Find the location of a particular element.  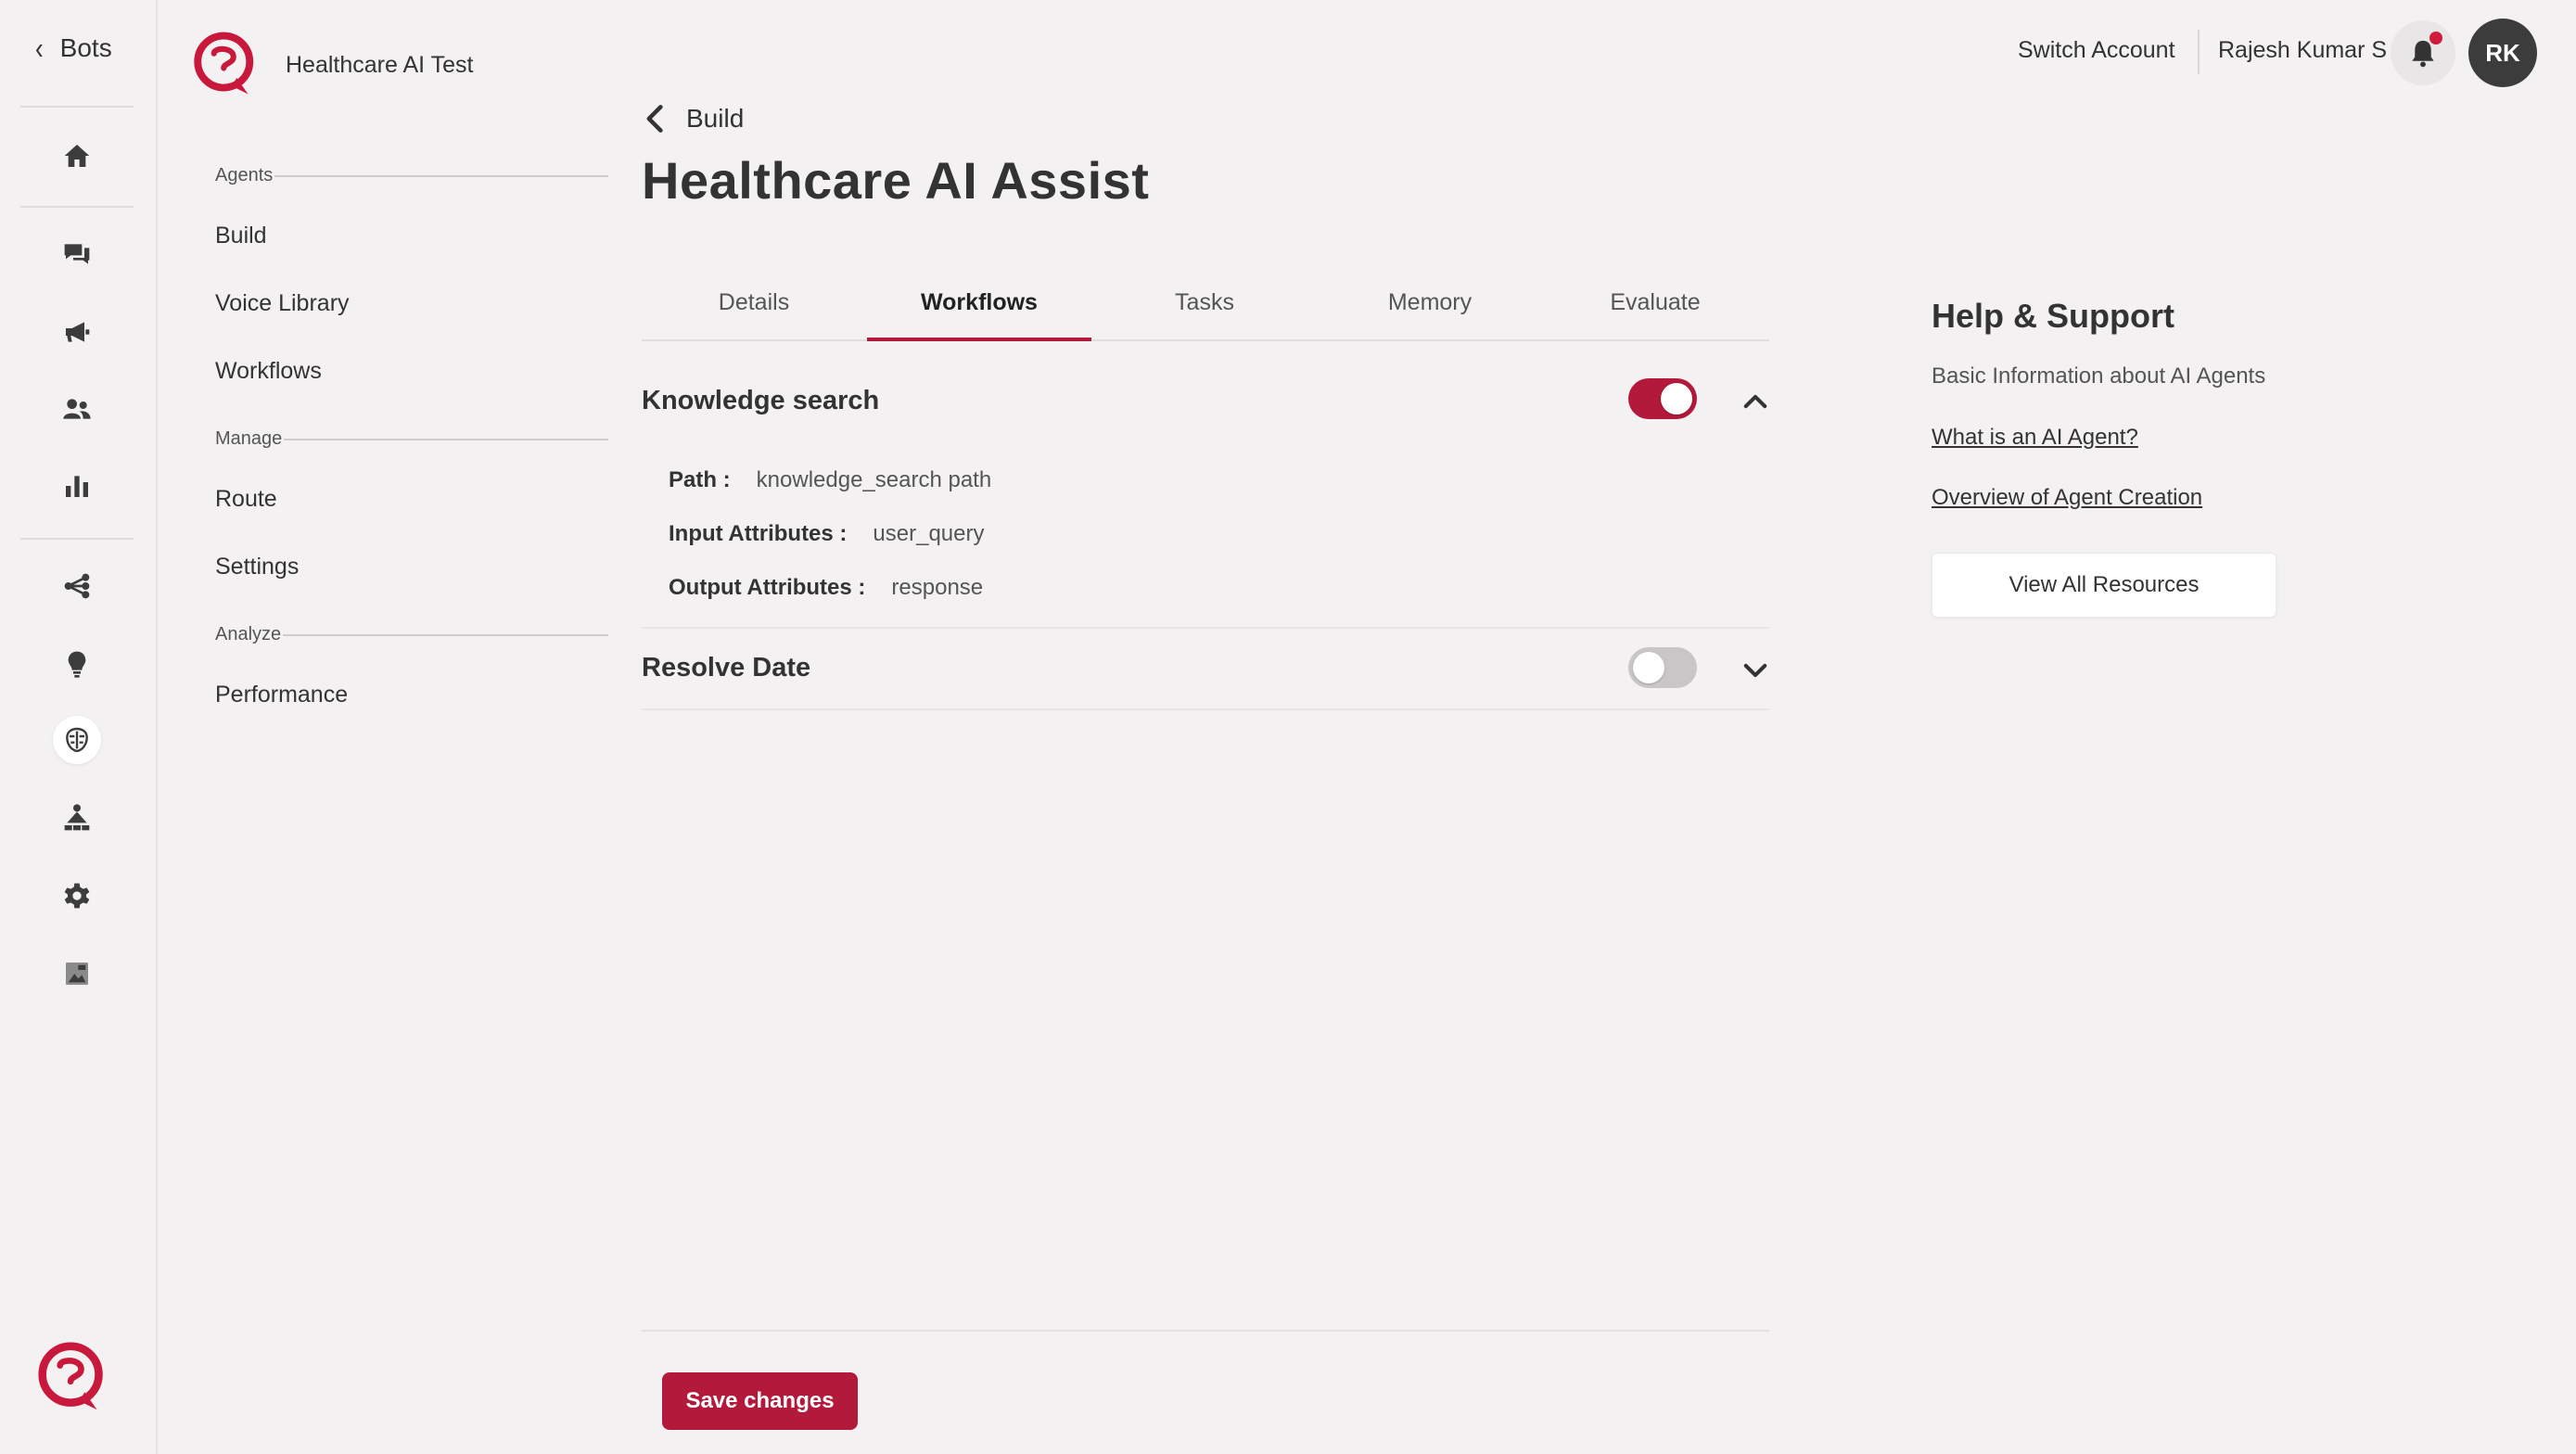

chevron-down-icon is located at coordinates (1755, 670).